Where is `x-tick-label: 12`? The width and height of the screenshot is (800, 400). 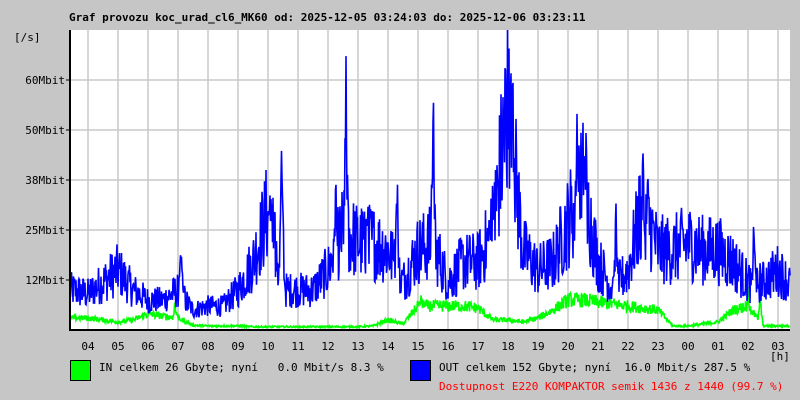 x-tick-label: 12 is located at coordinates (327, 346).